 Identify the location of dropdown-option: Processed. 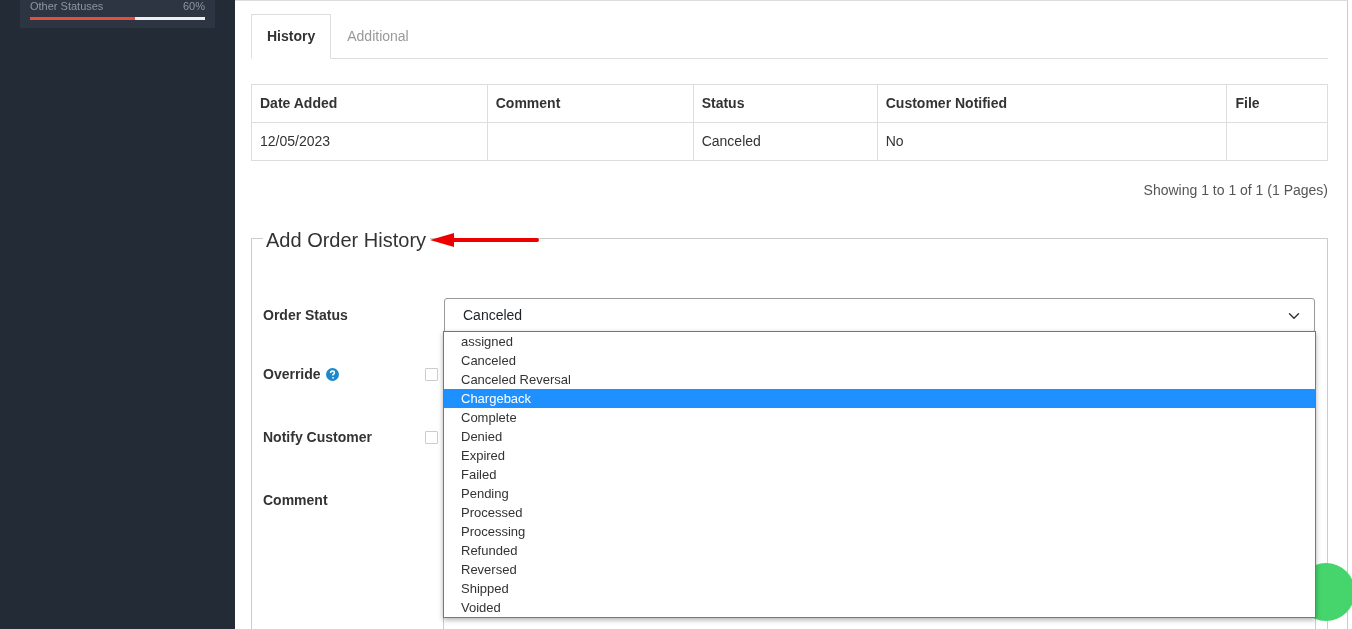
(879, 512).